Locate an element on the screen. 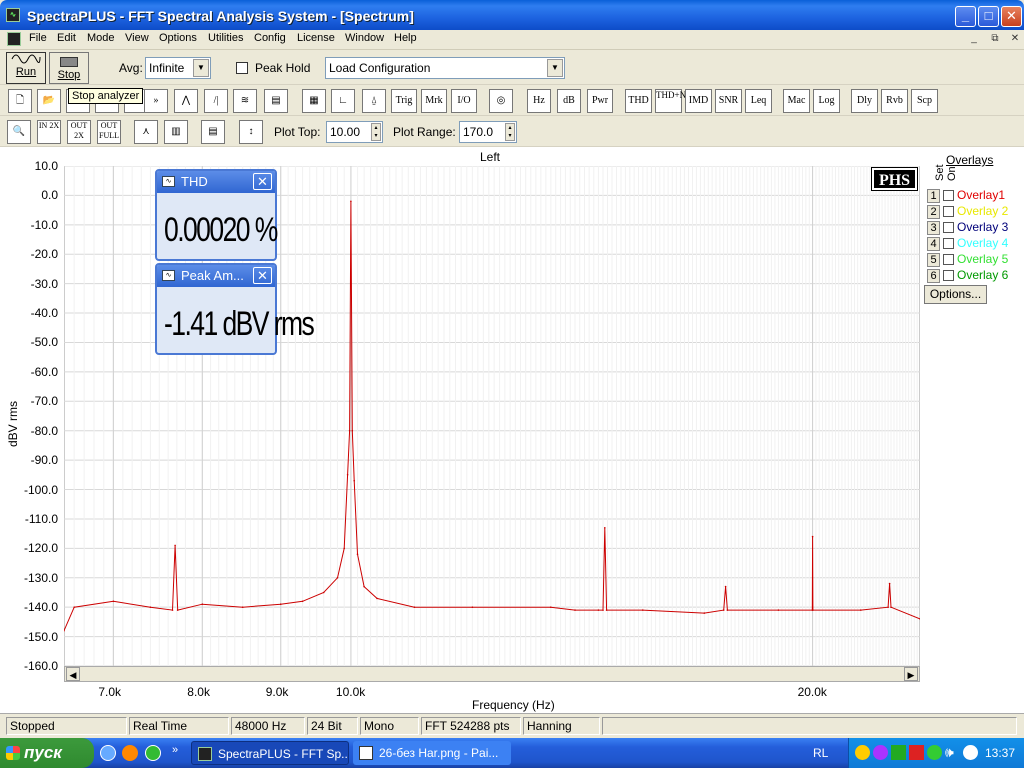  zoom-out-full-button: OUT FULL is located at coordinates (109, 132).